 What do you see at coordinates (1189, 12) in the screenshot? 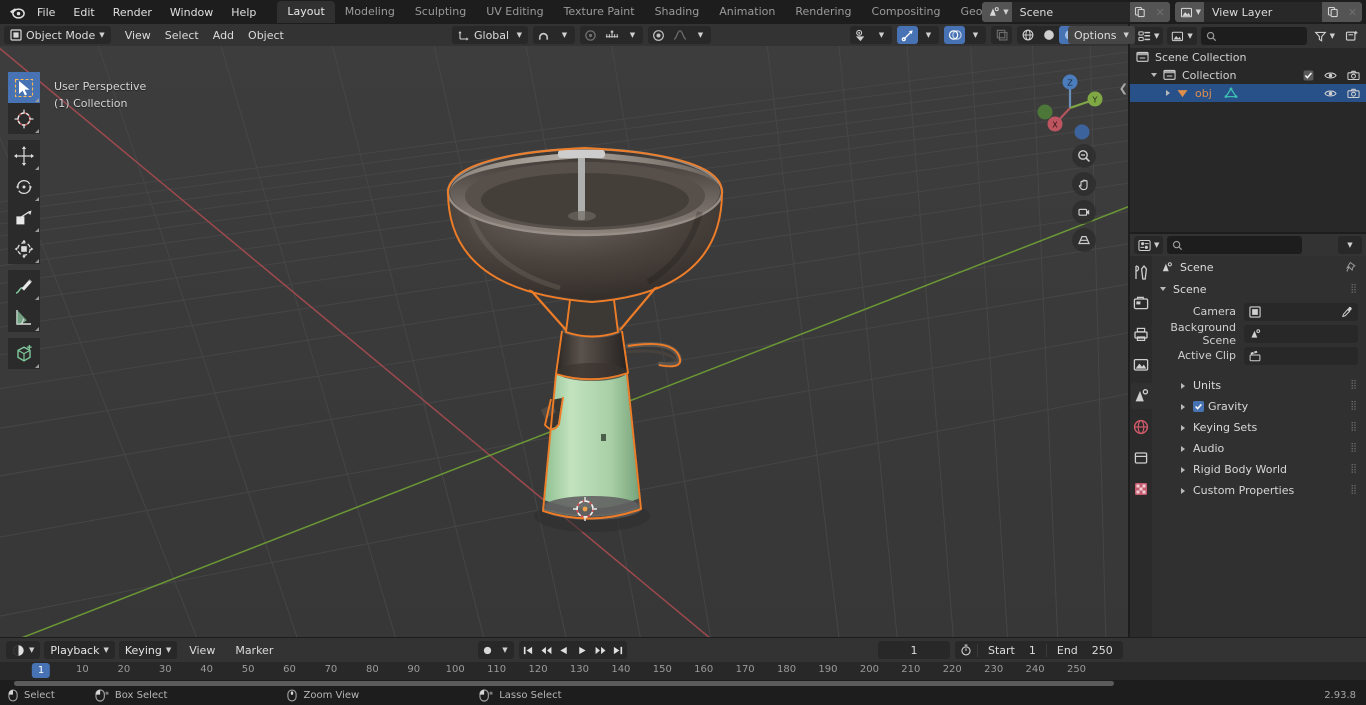
I see `viewlayer-browse-icon: ▼` at bounding box center [1189, 12].